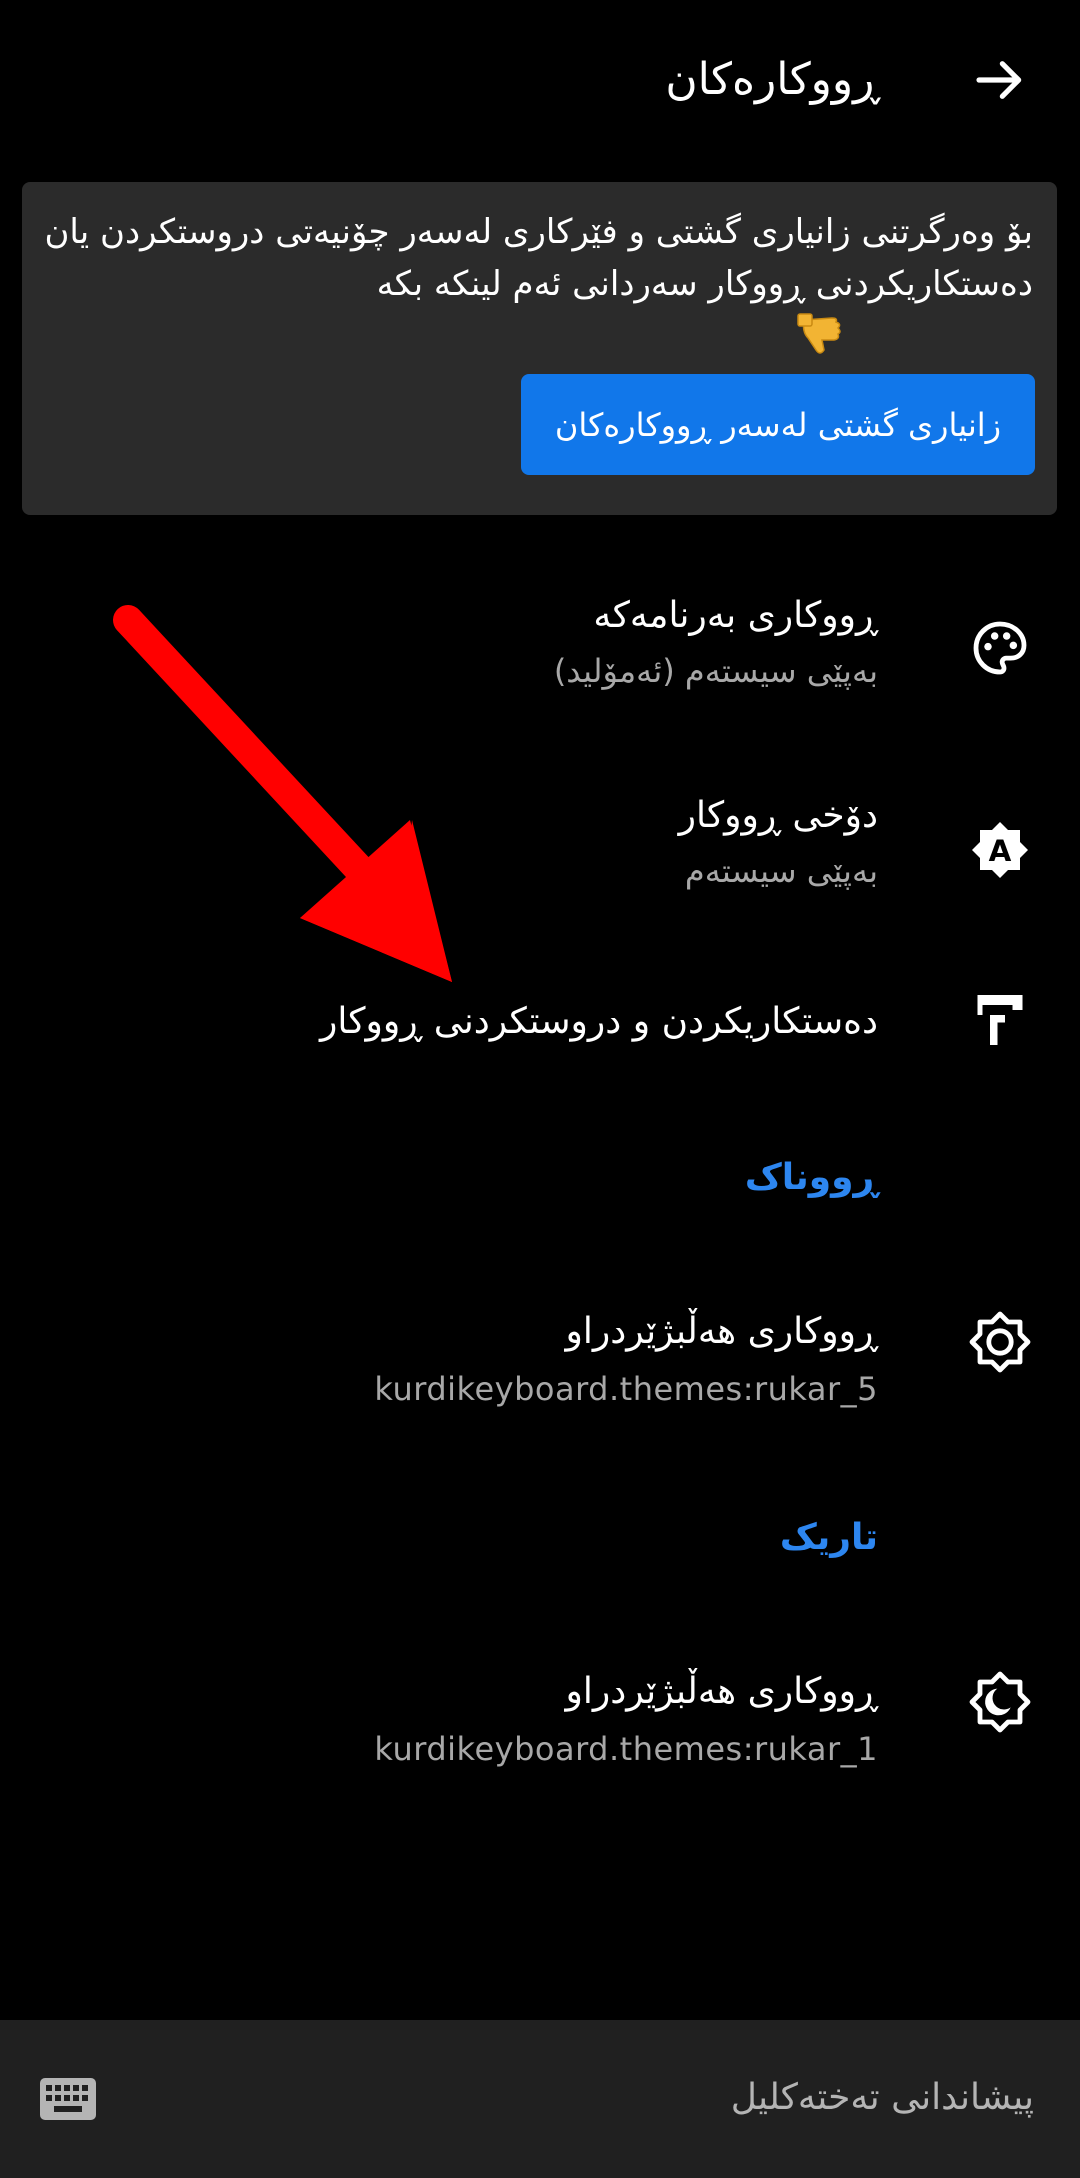  Describe the element at coordinates (882, 2097) in the screenshot. I see `keyboard-preview-label: پیشاندانی تەختەکلیل` at that location.